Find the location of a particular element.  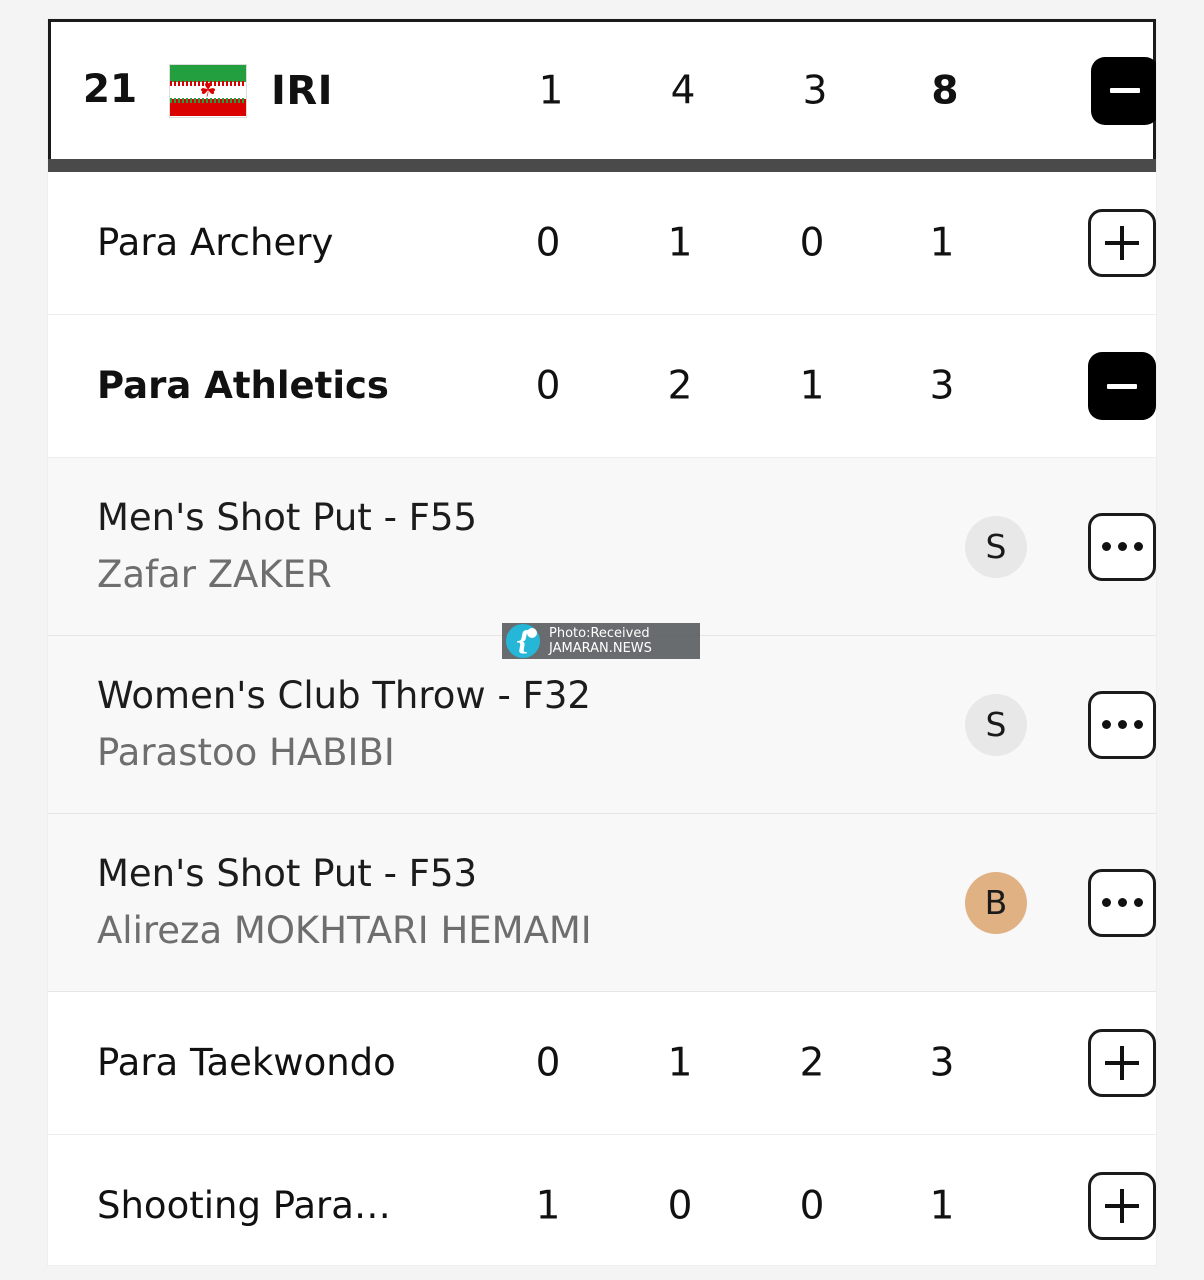

jamaran-logo-icon: { is located at coordinates (523, 641).